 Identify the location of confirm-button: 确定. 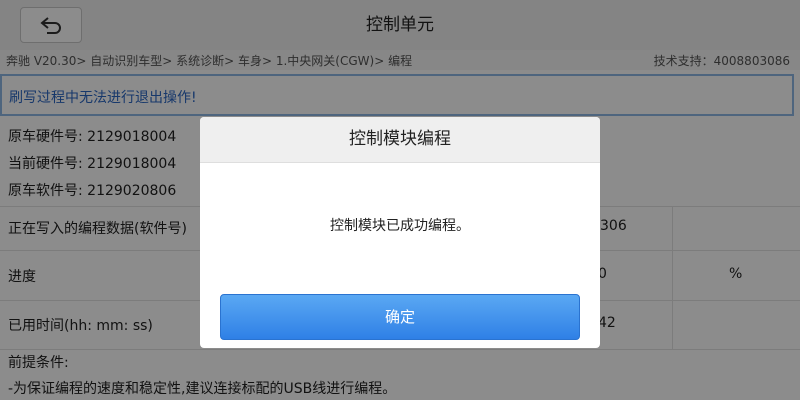
(400, 317).